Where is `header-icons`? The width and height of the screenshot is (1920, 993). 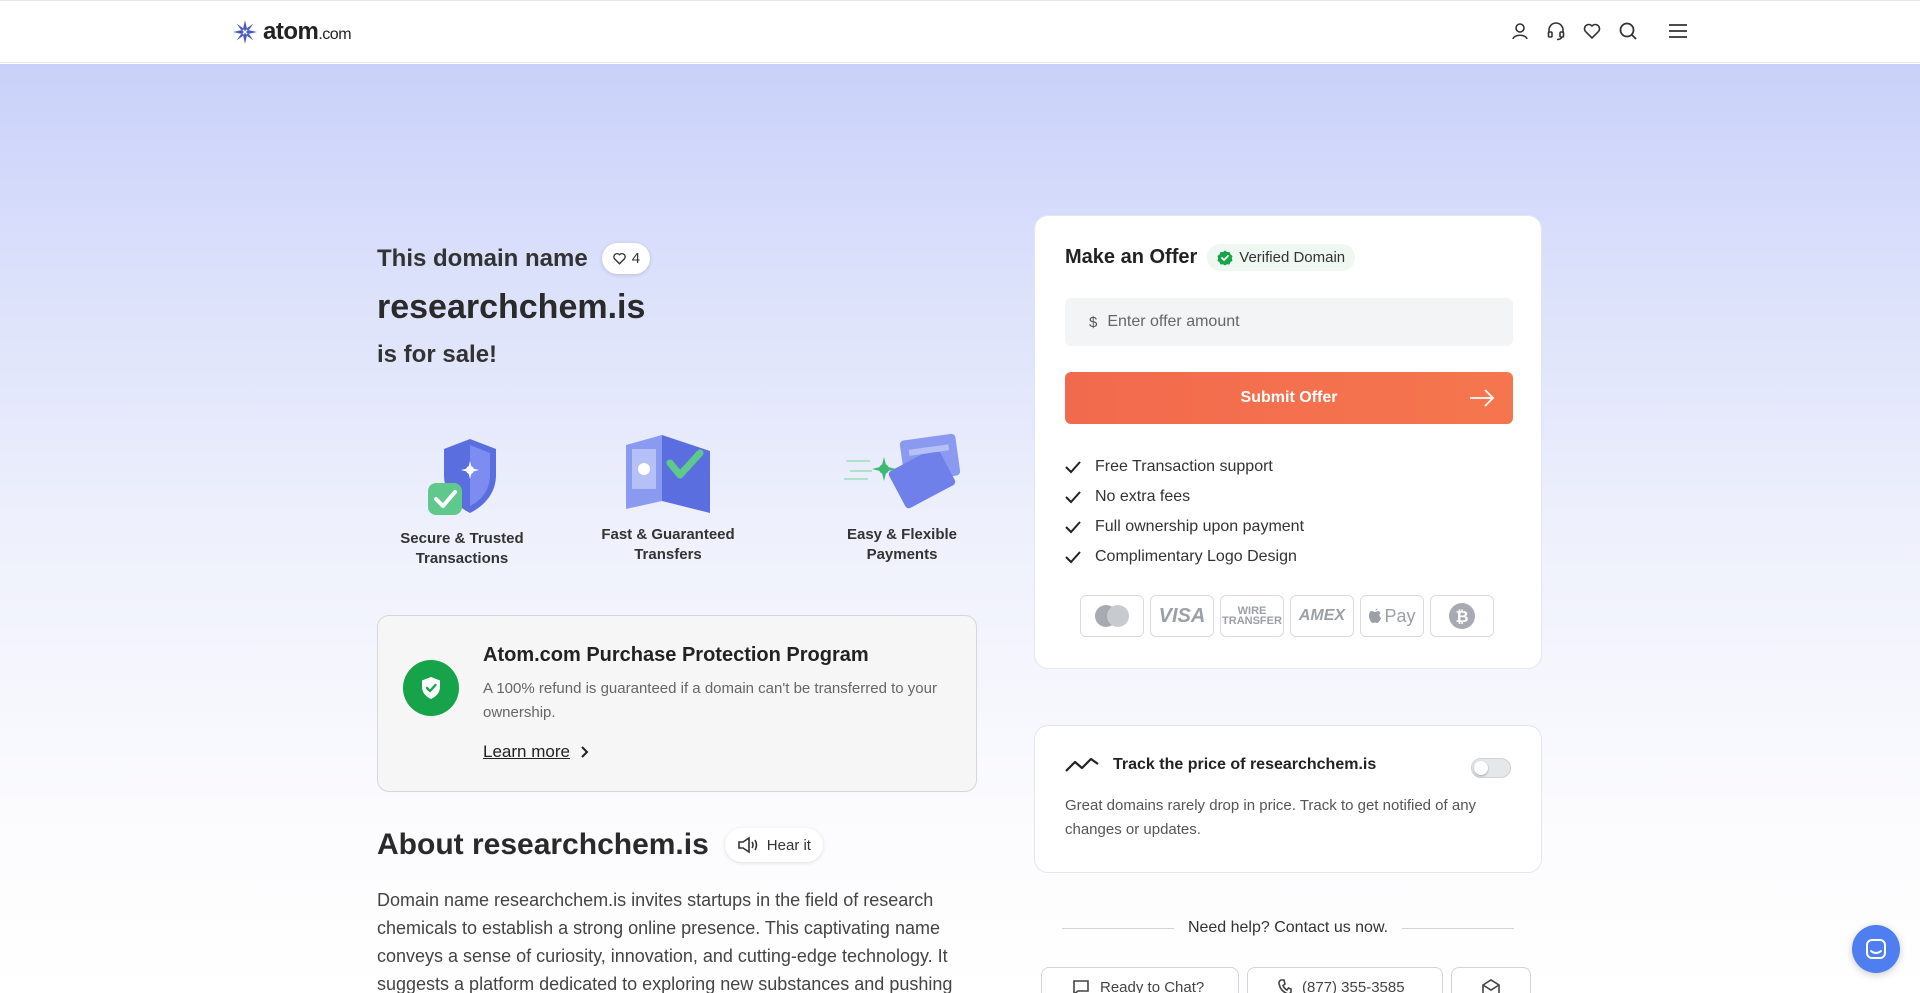
header-icons is located at coordinates (1599, 31).